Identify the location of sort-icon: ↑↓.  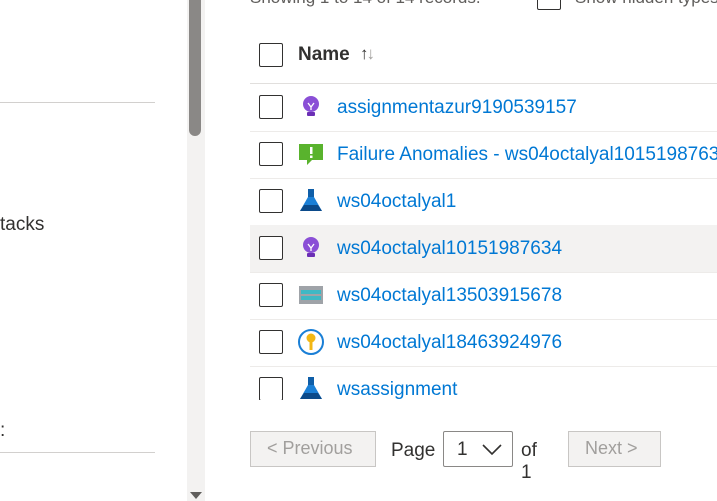
(367, 54).